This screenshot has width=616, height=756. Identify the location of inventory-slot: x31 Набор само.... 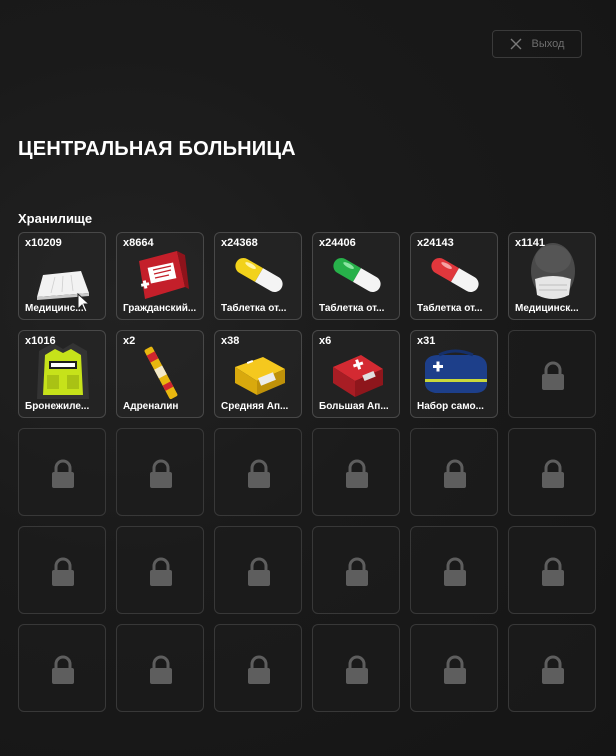
(454, 374).